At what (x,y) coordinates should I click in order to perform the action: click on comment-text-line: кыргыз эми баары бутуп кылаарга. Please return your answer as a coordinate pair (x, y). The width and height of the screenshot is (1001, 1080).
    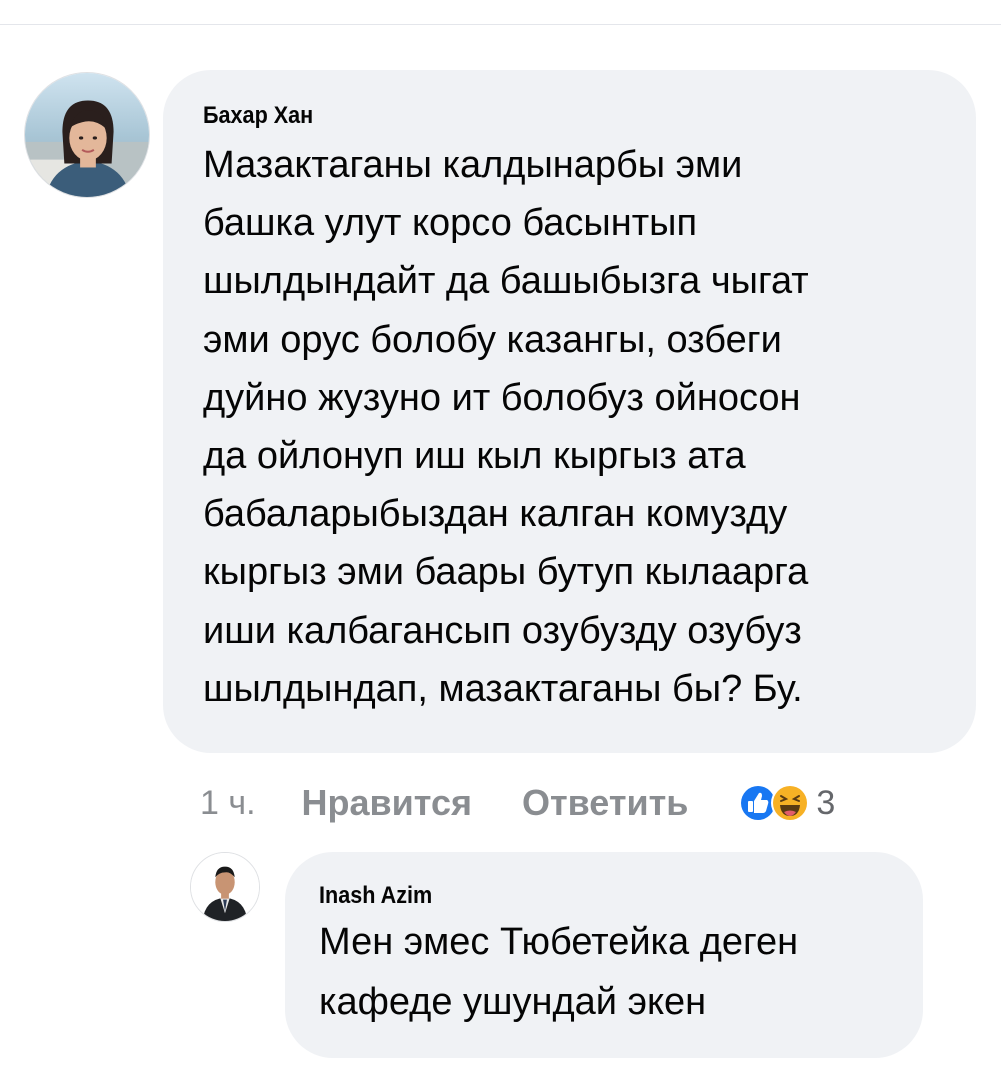
    Looking at the image, I should click on (506, 572).